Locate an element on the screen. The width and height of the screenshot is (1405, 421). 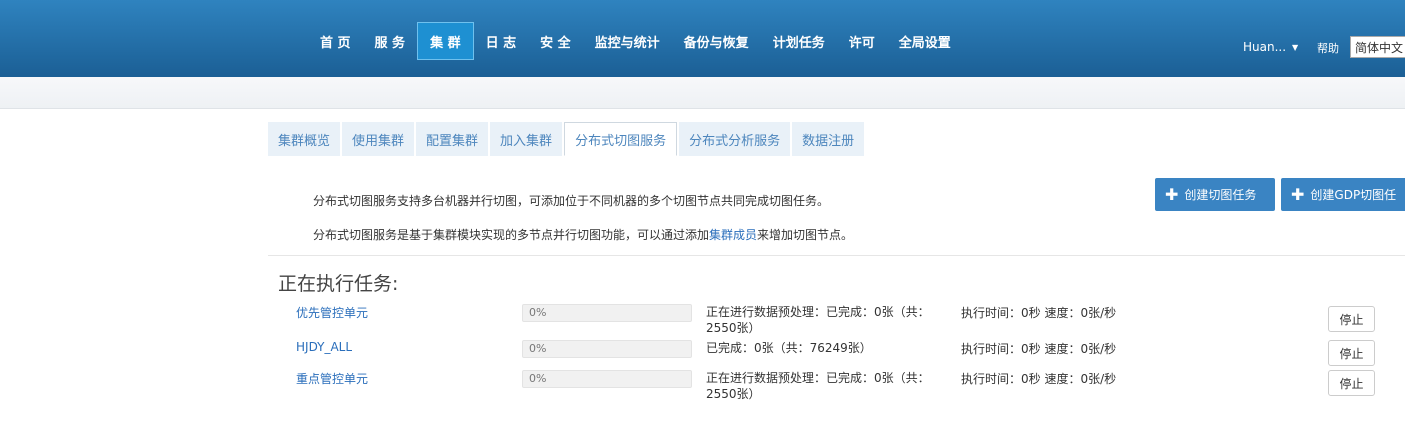
create-gdp-tiling-task-label: 创建GDP切图任 is located at coordinates (1353, 195).